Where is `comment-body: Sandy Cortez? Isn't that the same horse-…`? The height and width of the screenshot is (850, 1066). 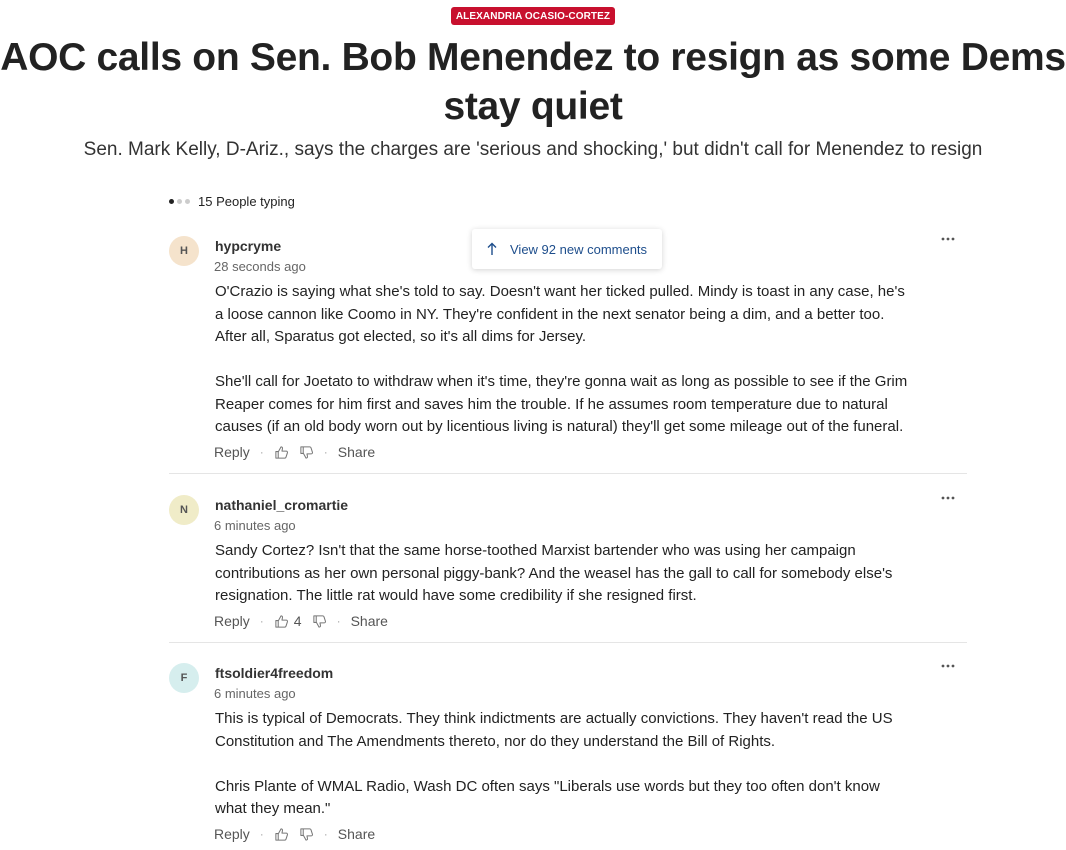
comment-body: Sandy Cortez? Isn't that the same horse-… is located at coordinates (570, 574).